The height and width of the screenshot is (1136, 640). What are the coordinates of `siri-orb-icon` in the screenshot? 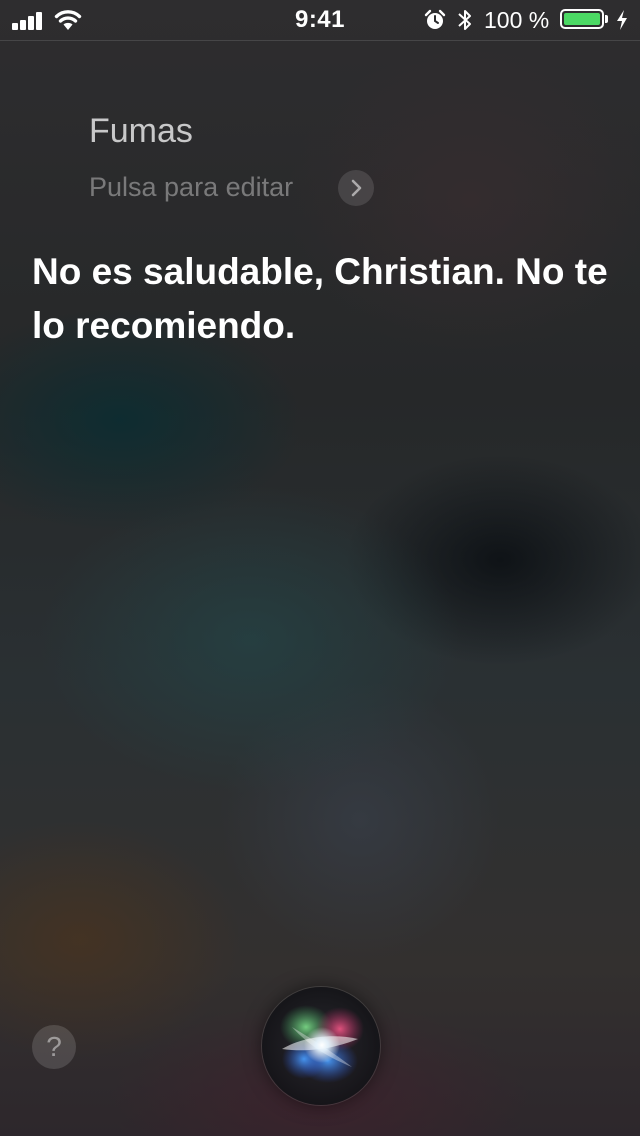 It's located at (322, 1044).